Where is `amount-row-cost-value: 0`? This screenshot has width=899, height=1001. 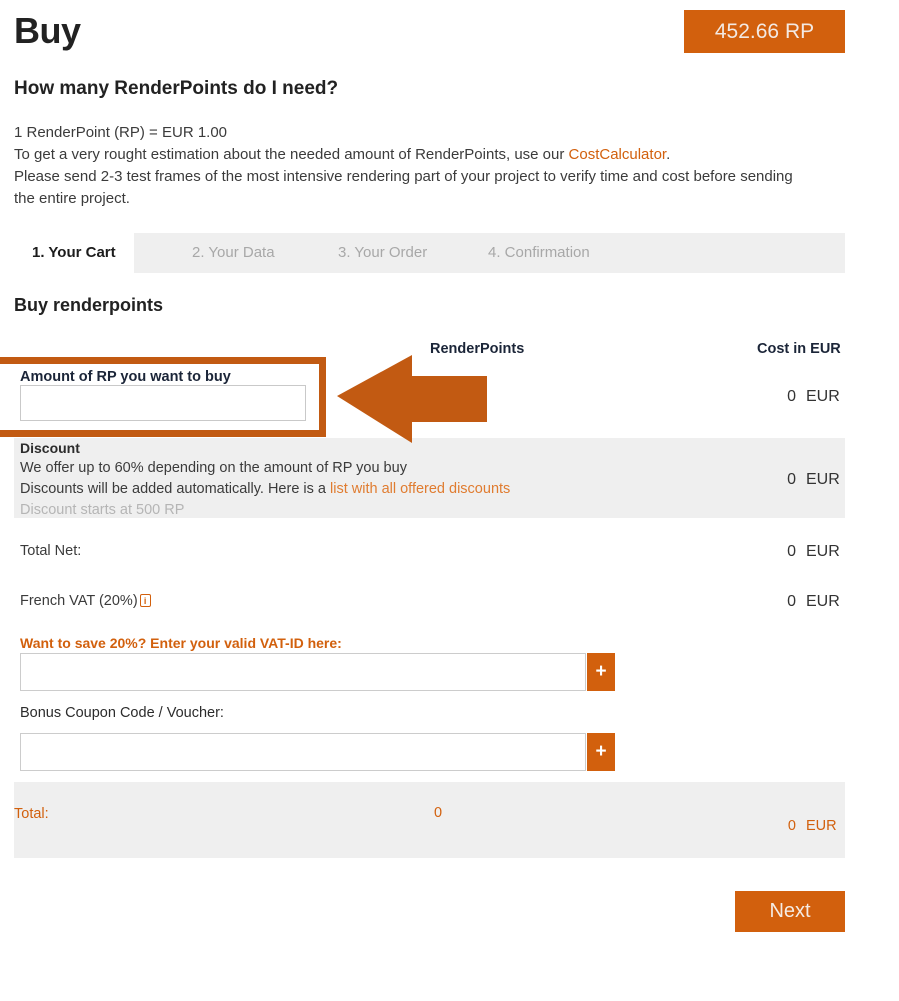 amount-row-cost-value: 0 is located at coordinates (791, 396).